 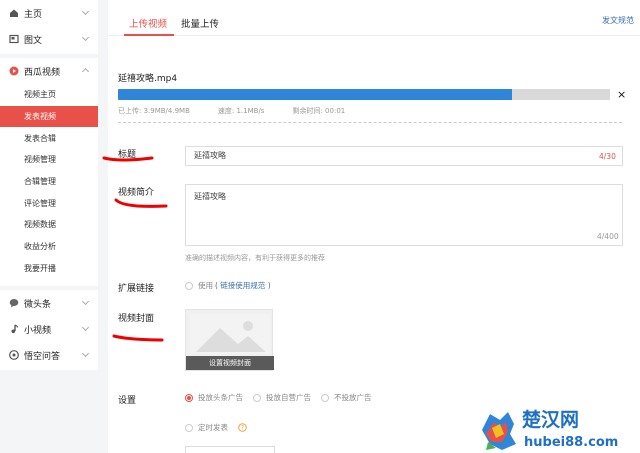 What do you see at coordinates (200, 23) in the screenshot?
I see `tab-batch-upload: 批量上传` at bounding box center [200, 23].